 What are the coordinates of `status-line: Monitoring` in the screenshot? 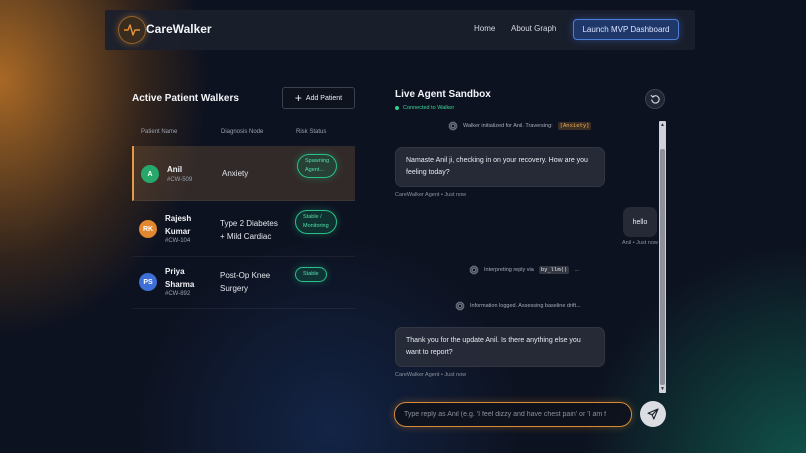 It's located at (316, 226).